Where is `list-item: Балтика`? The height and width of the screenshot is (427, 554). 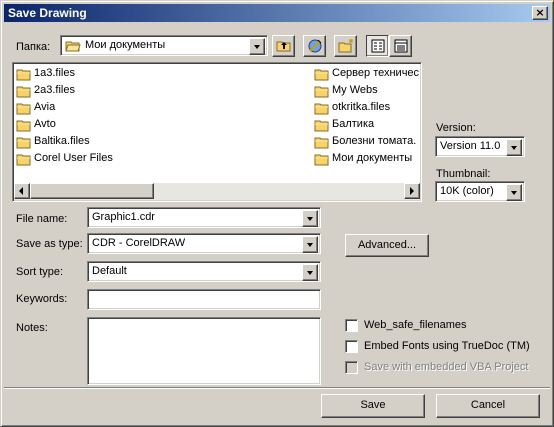 list-item: Балтика is located at coordinates (369, 125).